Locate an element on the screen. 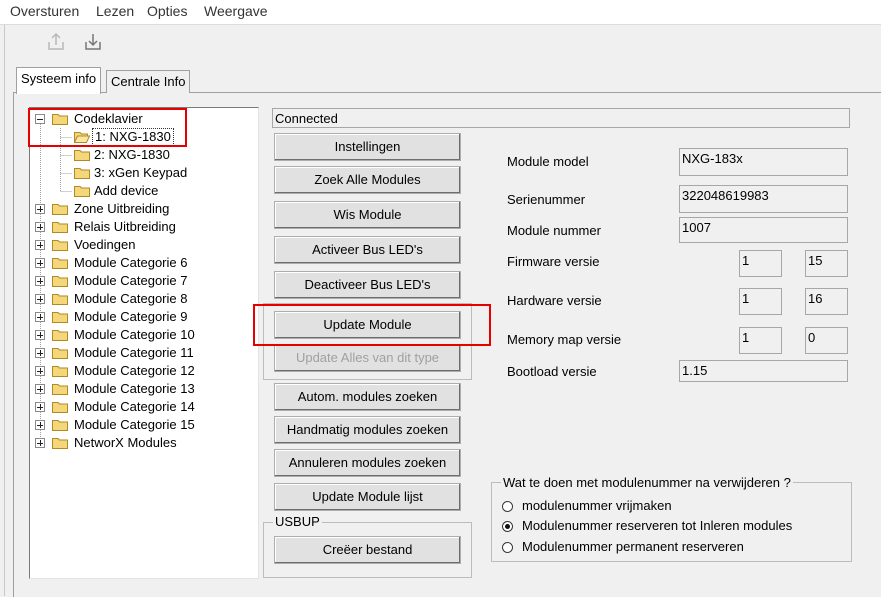  firmware-major-field: 1 is located at coordinates (760, 263).